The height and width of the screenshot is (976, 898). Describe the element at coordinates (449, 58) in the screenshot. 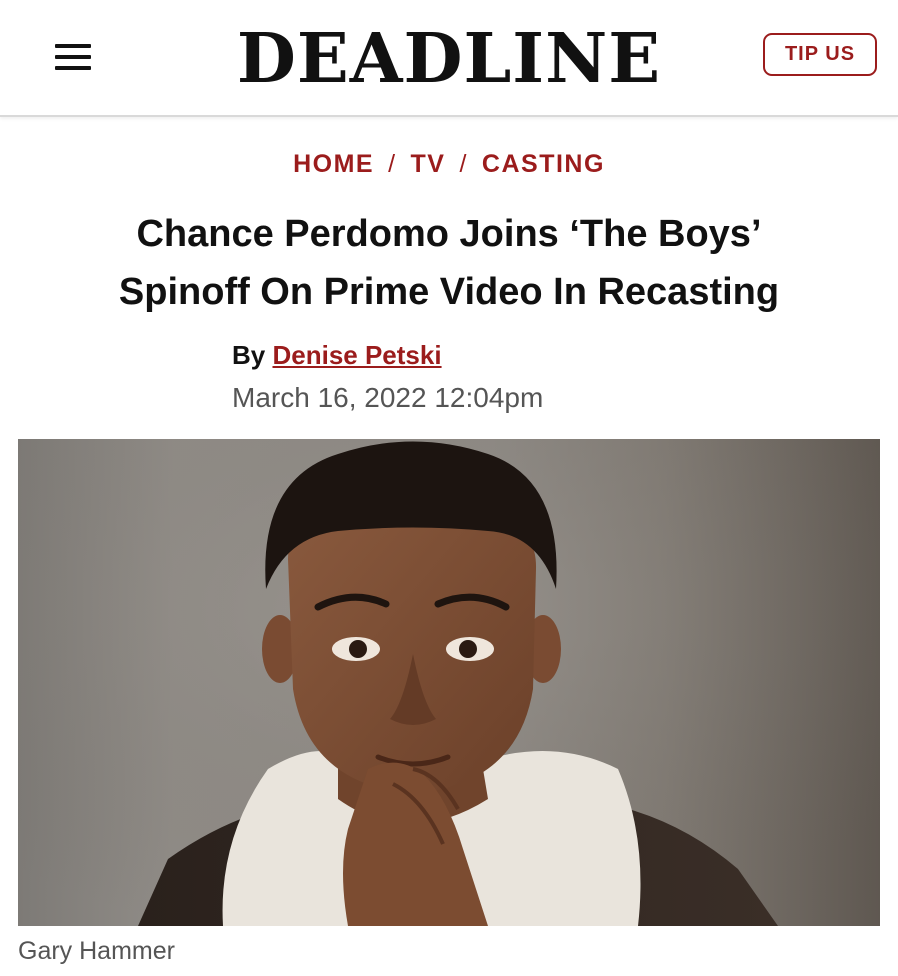

I see `site-header: DEADLINE TIP US` at that location.